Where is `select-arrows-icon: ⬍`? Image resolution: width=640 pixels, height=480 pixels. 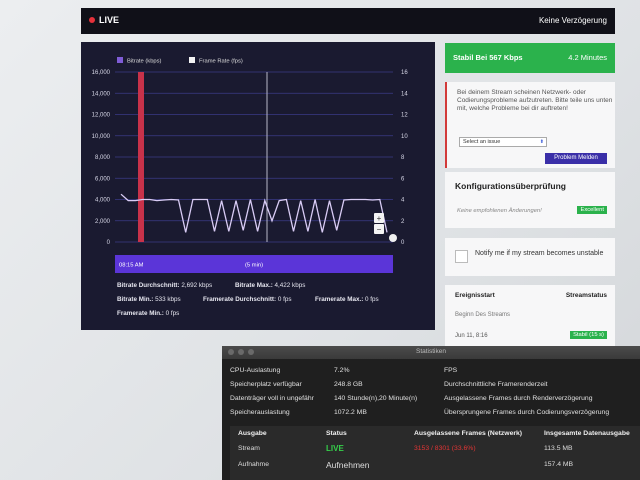
select-arrows-icon: ⬍ is located at coordinates (541, 142).